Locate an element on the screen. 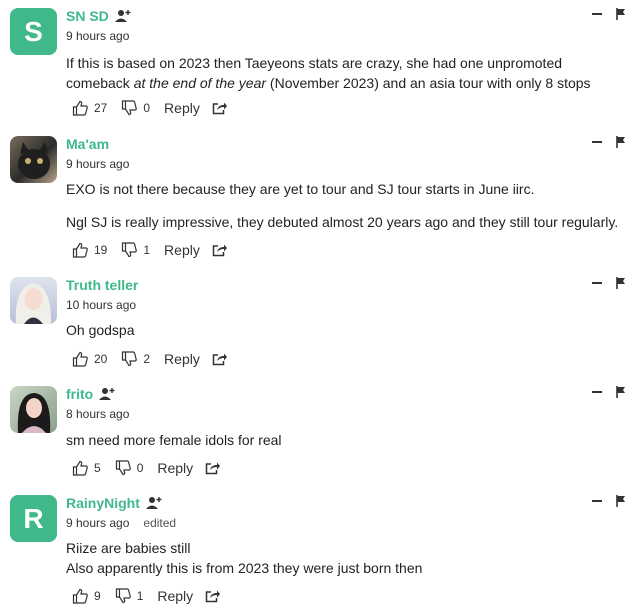  timestamp: 8 hours ago is located at coordinates (98, 414).